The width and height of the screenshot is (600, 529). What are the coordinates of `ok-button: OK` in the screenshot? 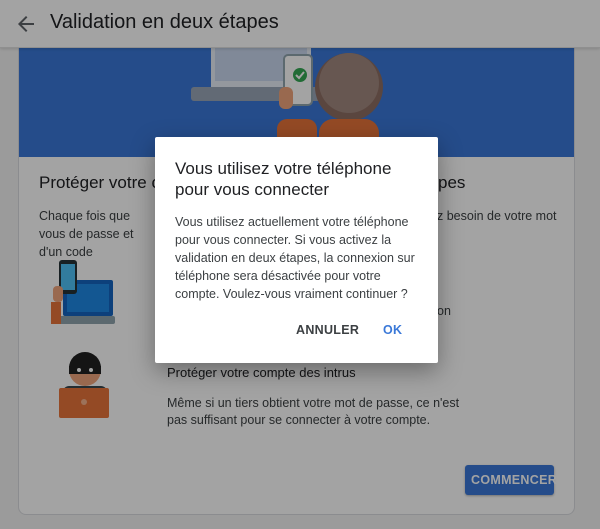 It's located at (392, 330).